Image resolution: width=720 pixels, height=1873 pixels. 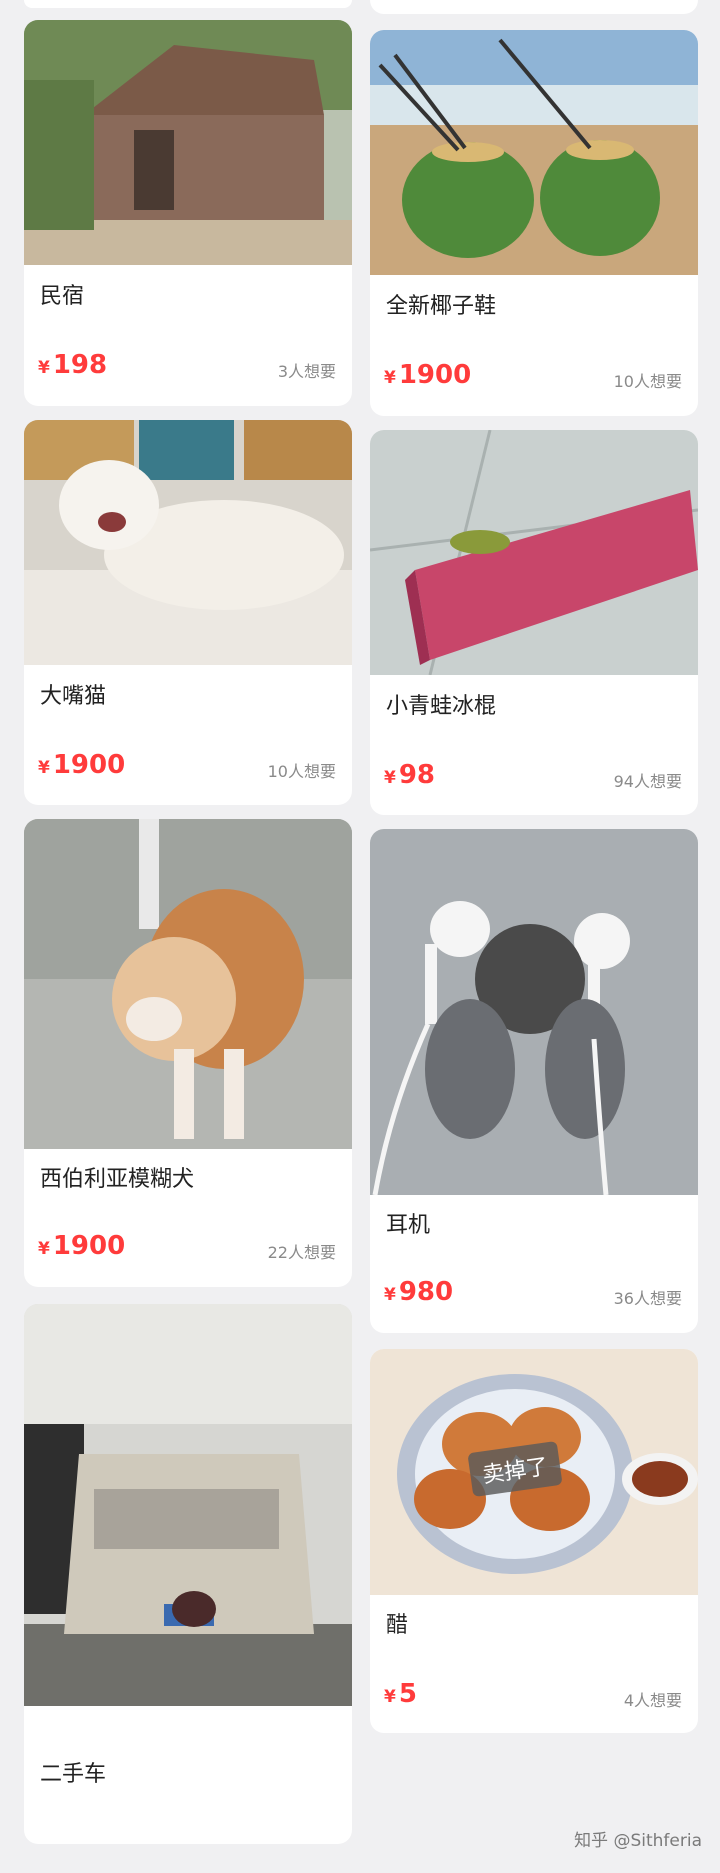 I want to click on listing-card-used-car: 二手车, so click(x=188, y=1574).